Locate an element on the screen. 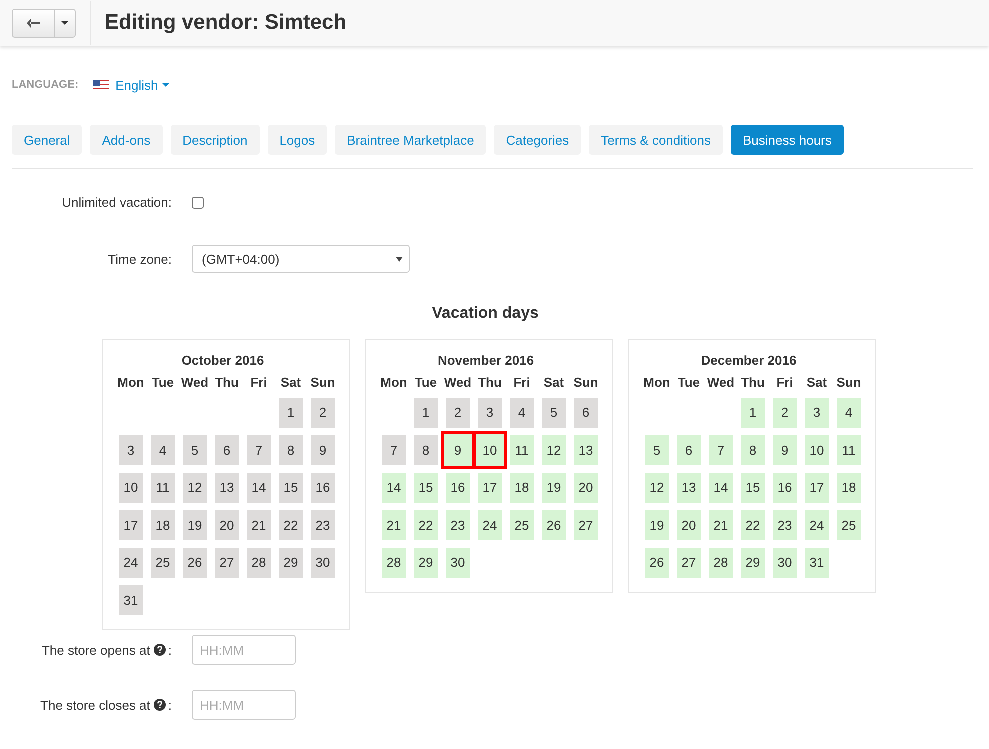 The height and width of the screenshot is (749, 989). language-link: English is located at coordinates (143, 85).